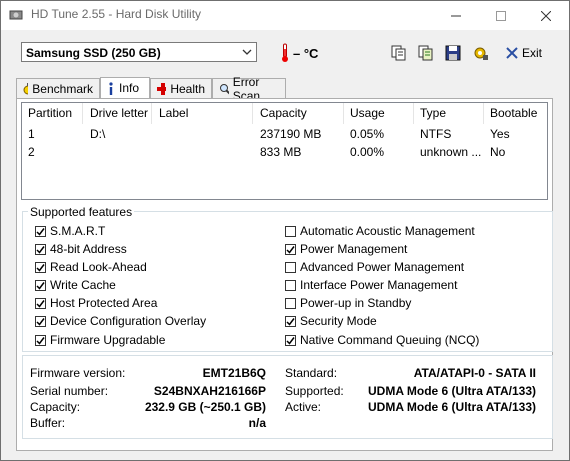 This screenshot has width=570, height=461. I want to click on feature-smart: S.M.A.R.T, so click(70, 231).